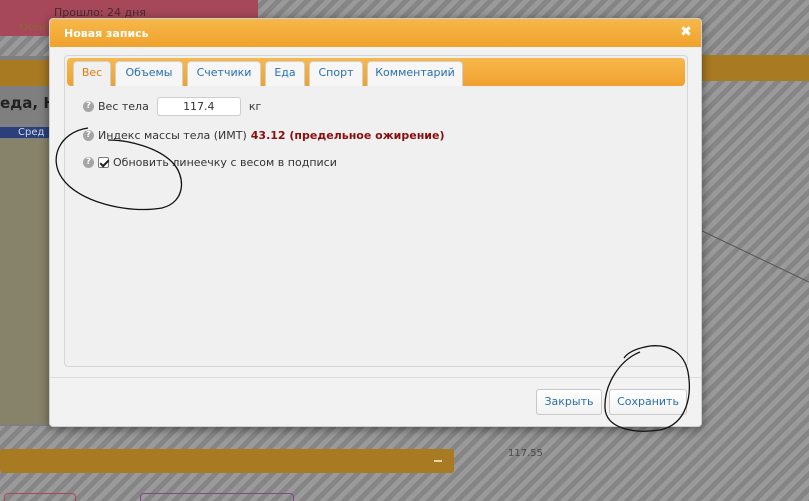  What do you see at coordinates (438, 461) in the screenshot?
I see `collapse-icon` at bounding box center [438, 461].